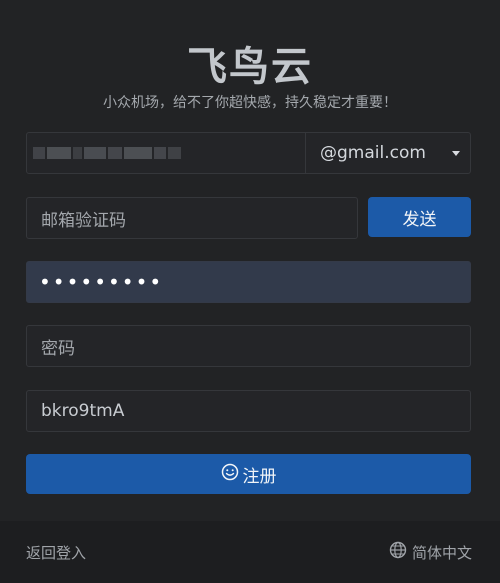  Describe the element at coordinates (398, 552) in the screenshot. I see `globe-icon` at that location.